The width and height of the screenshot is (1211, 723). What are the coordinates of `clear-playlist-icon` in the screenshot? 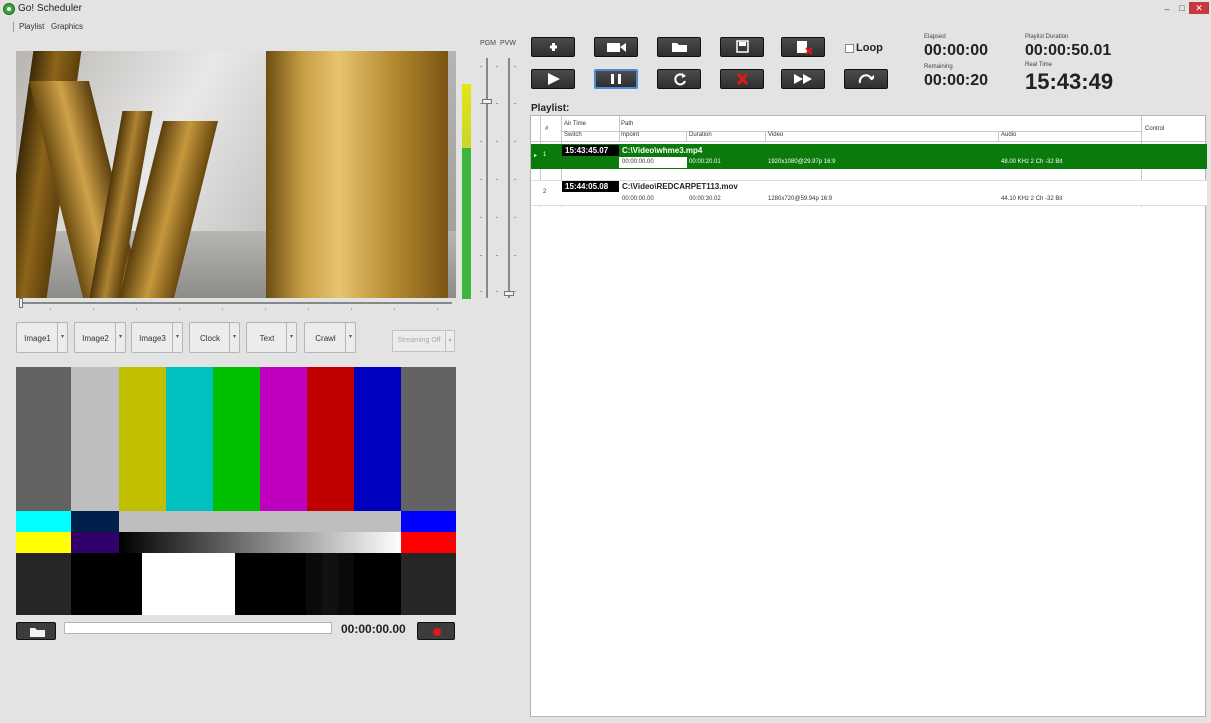 It's located at (805, 48).